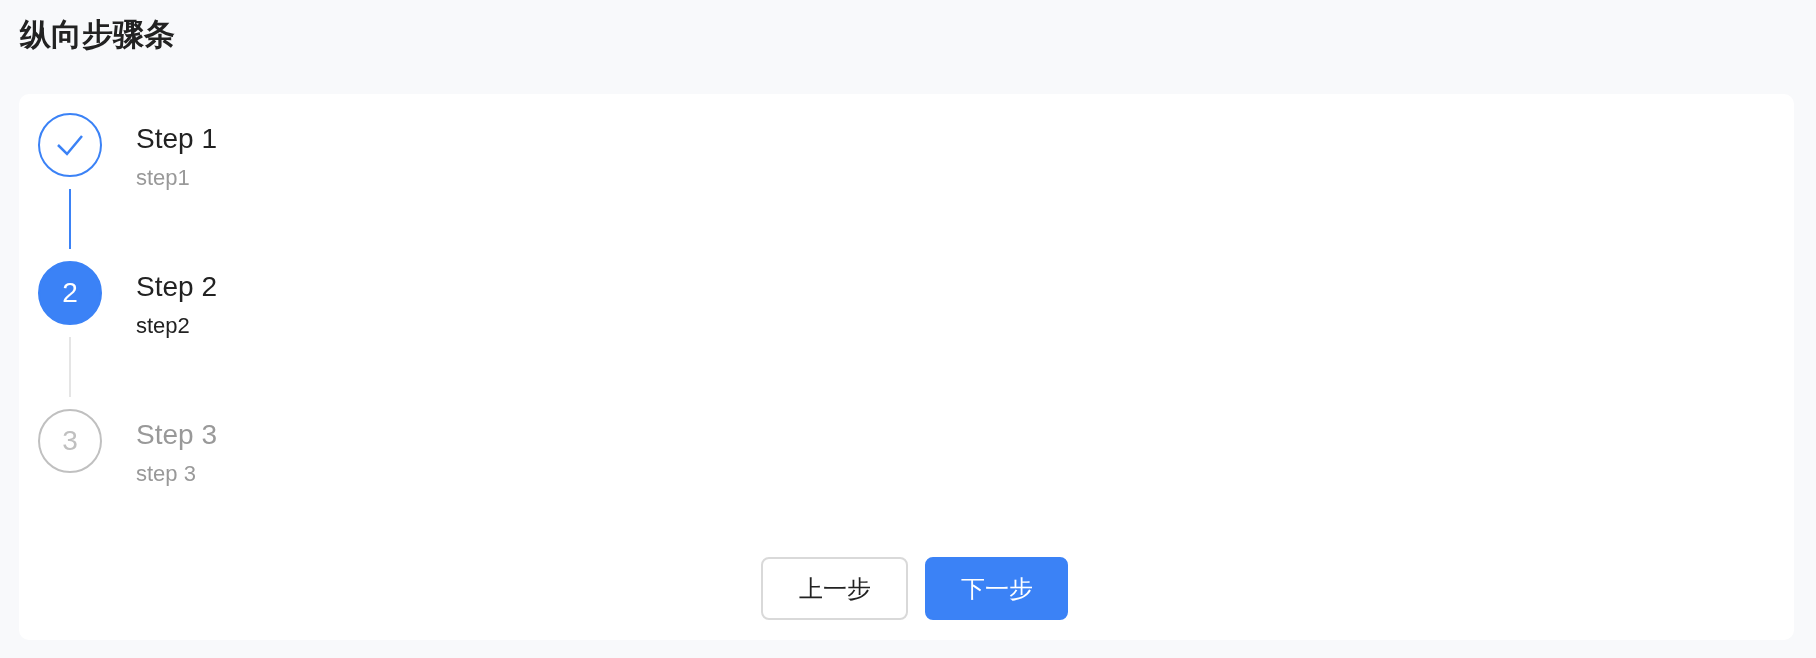 This screenshot has width=1816, height=658. Describe the element at coordinates (176, 287) in the screenshot. I see `step-title: Step 2` at that location.